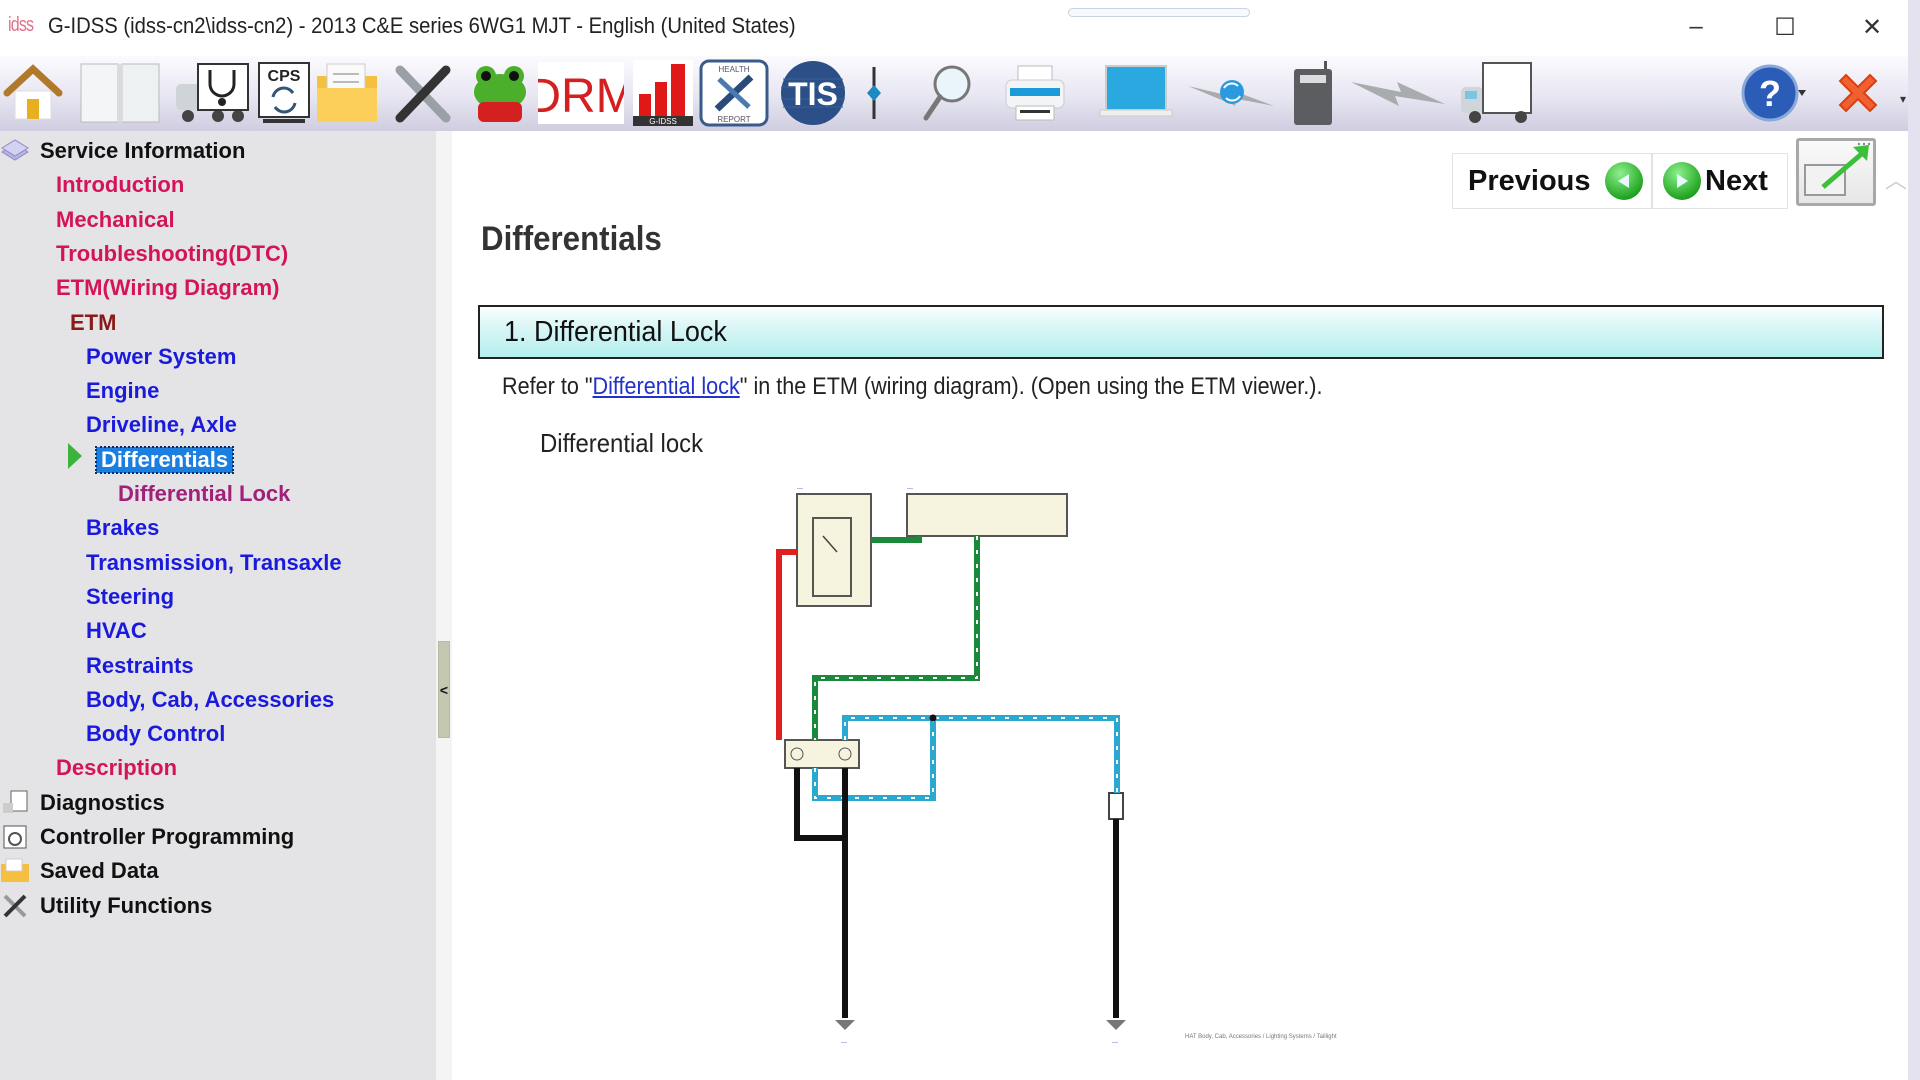 Image resolution: width=1920 pixels, height=1080 pixels. Describe the element at coordinates (845, 1025) in the screenshot. I see `ground-symbol-left` at that location.